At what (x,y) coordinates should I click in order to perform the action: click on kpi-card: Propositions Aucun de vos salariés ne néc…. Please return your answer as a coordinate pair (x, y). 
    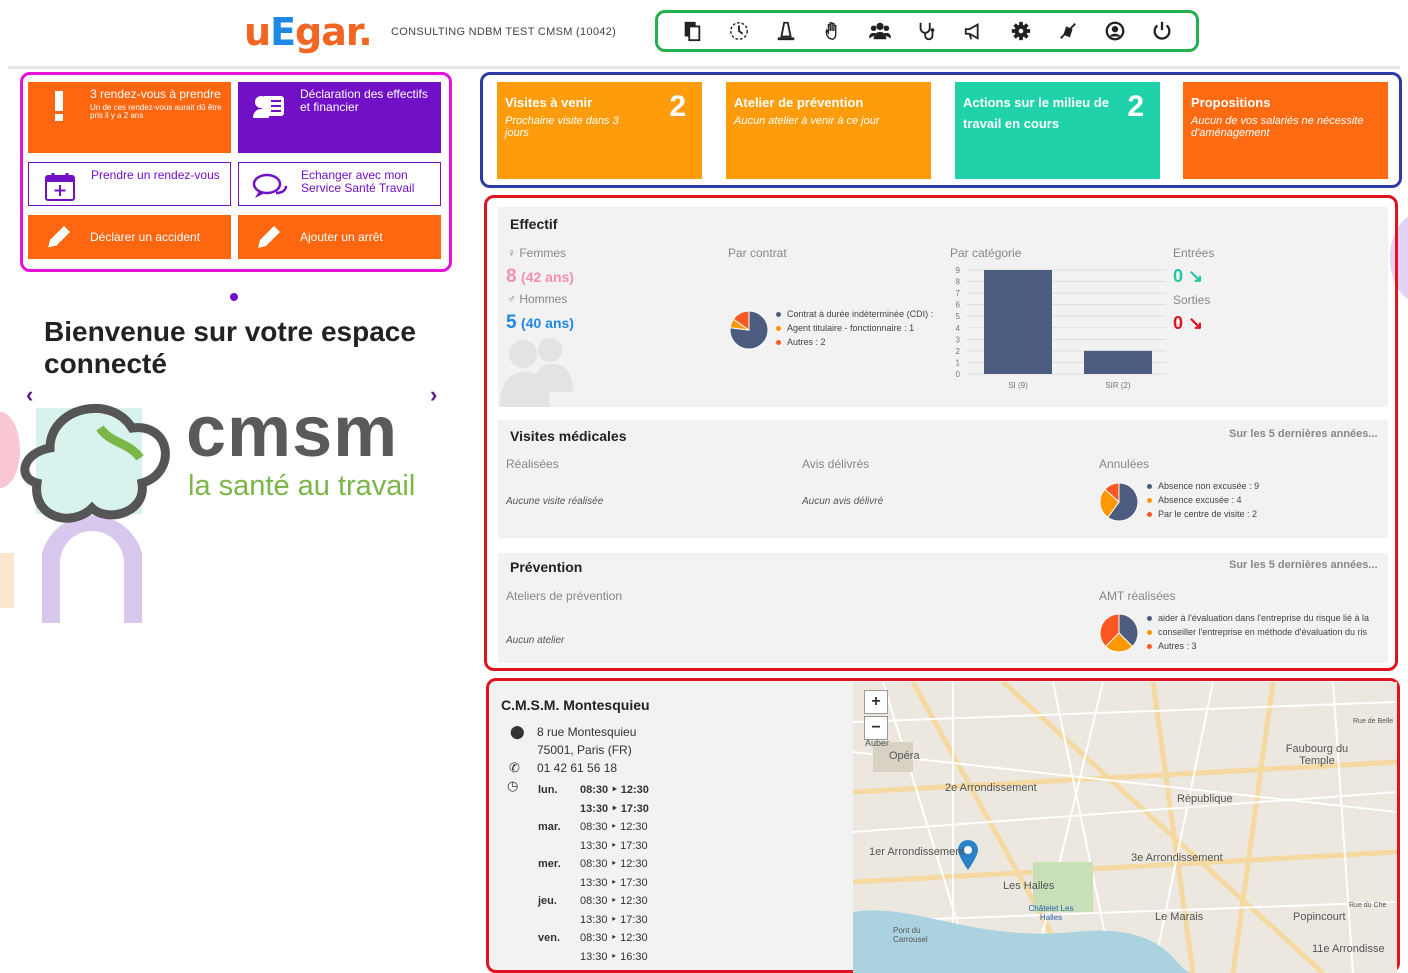
    Looking at the image, I should click on (1285, 130).